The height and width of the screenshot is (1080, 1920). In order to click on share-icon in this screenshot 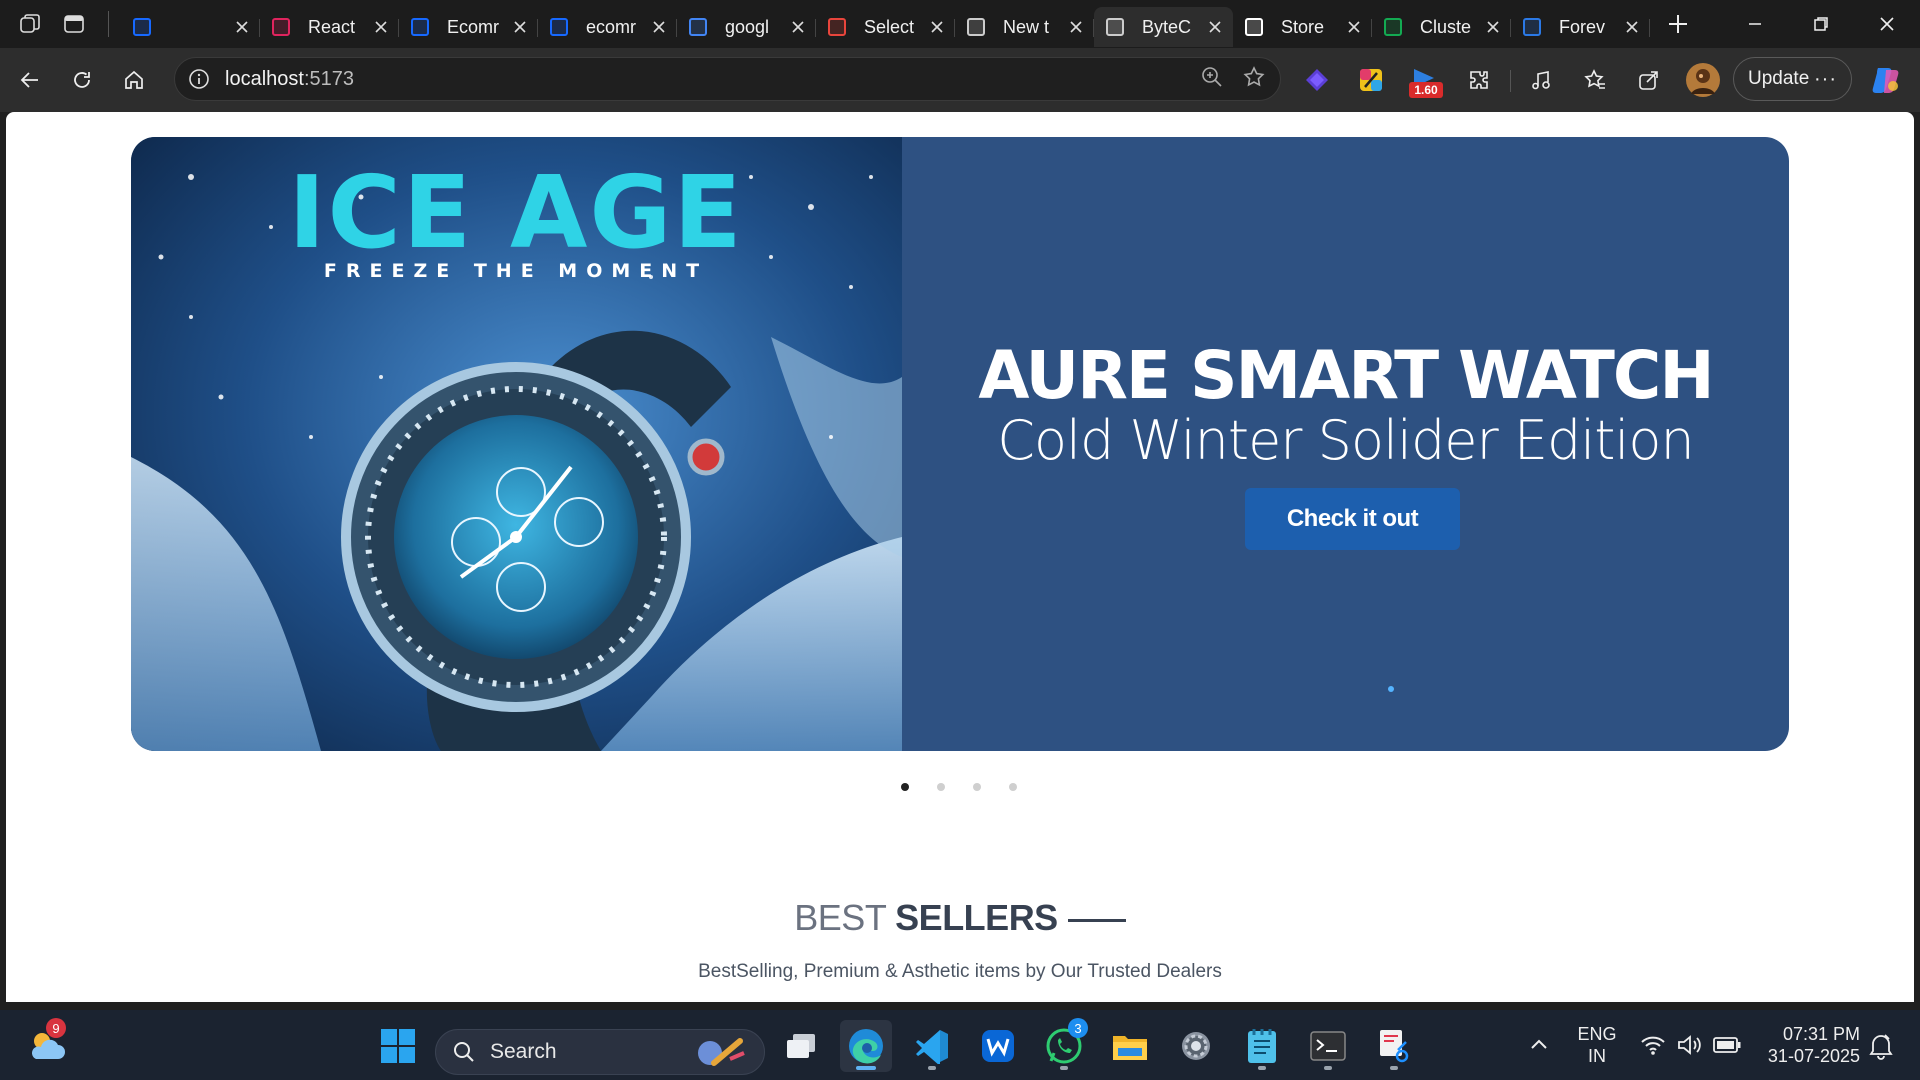, I will do `click(1649, 80)`.